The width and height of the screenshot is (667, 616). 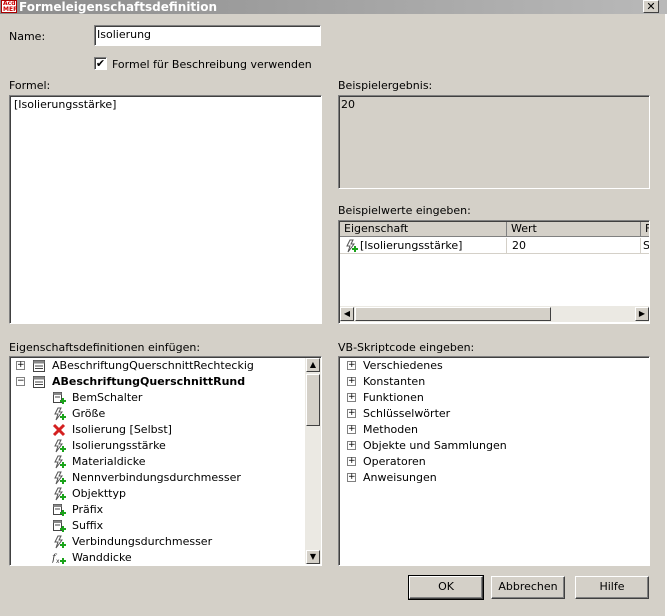 What do you see at coordinates (157, 557) in the screenshot?
I see `tree-item: f x Wanddicke` at bounding box center [157, 557].